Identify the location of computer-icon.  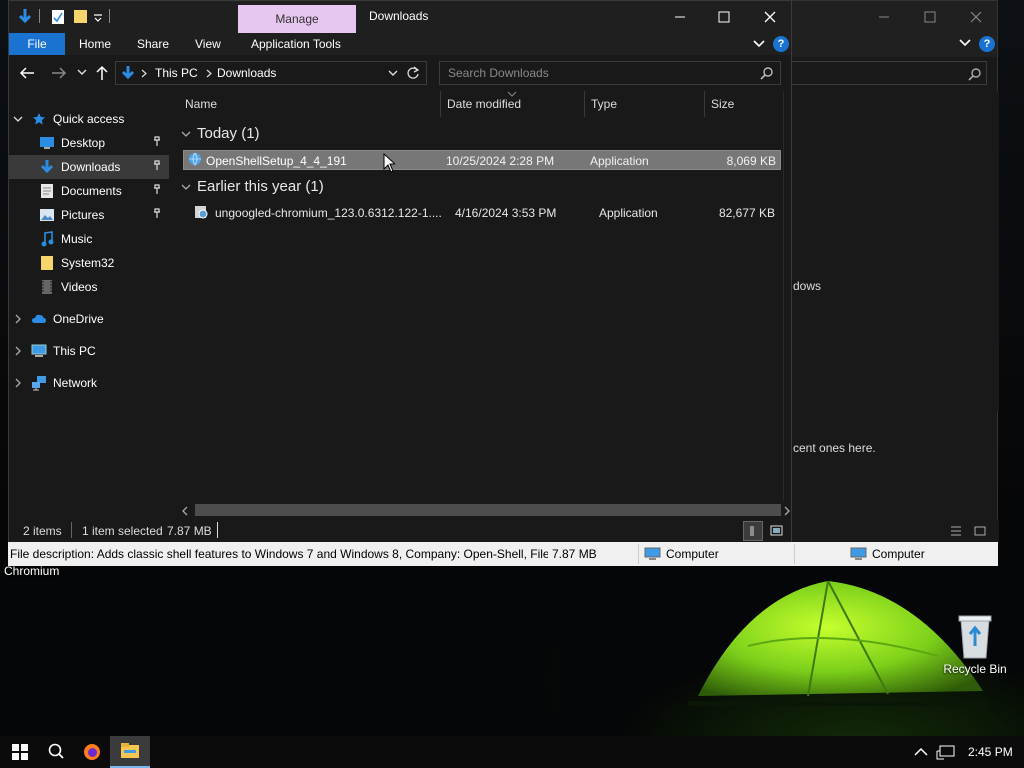
(858, 553).